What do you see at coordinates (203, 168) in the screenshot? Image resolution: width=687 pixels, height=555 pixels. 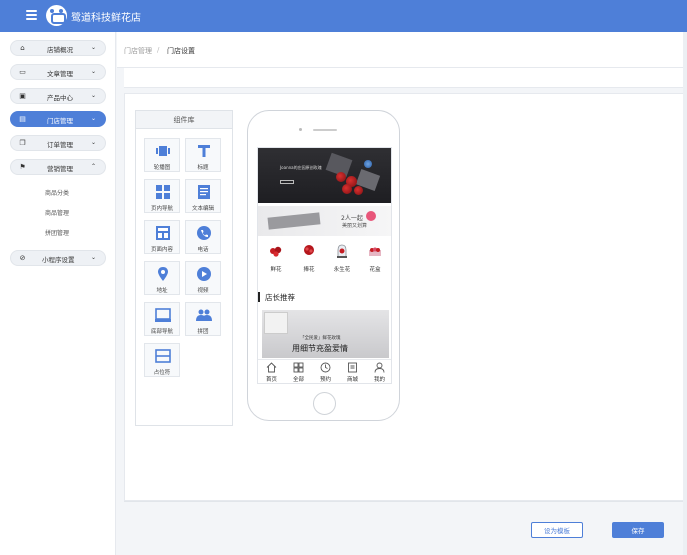 I see `component-label: 标题` at bounding box center [203, 168].